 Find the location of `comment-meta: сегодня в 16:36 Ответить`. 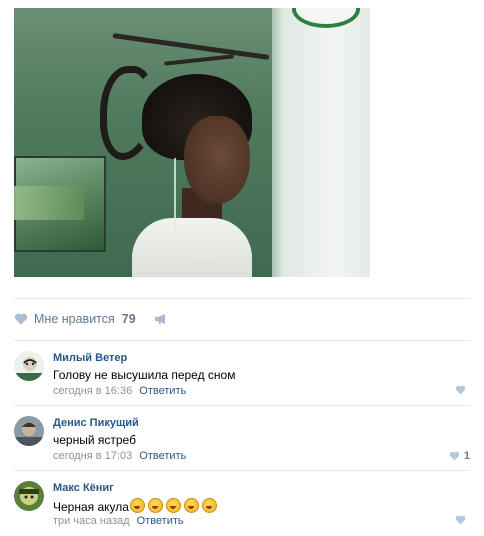

comment-meta: сегодня в 16:36 Ответить is located at coordinates (119, 391).